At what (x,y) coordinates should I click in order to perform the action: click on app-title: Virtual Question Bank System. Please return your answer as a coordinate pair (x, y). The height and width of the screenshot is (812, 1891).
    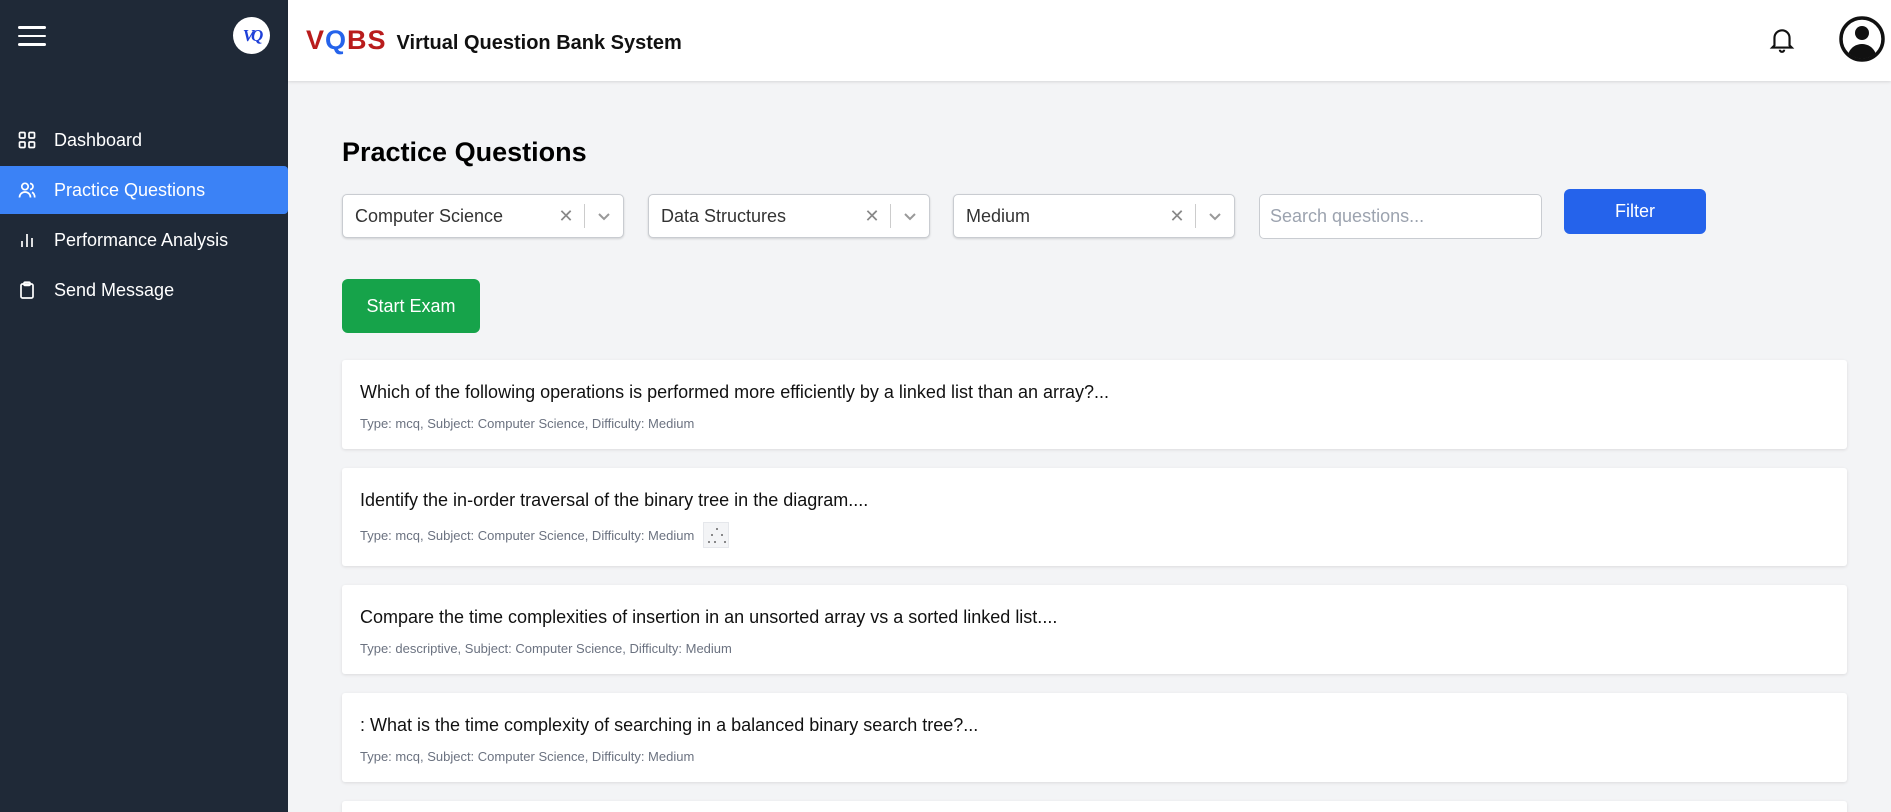
    Looking at the image, I should click on (539, 43).